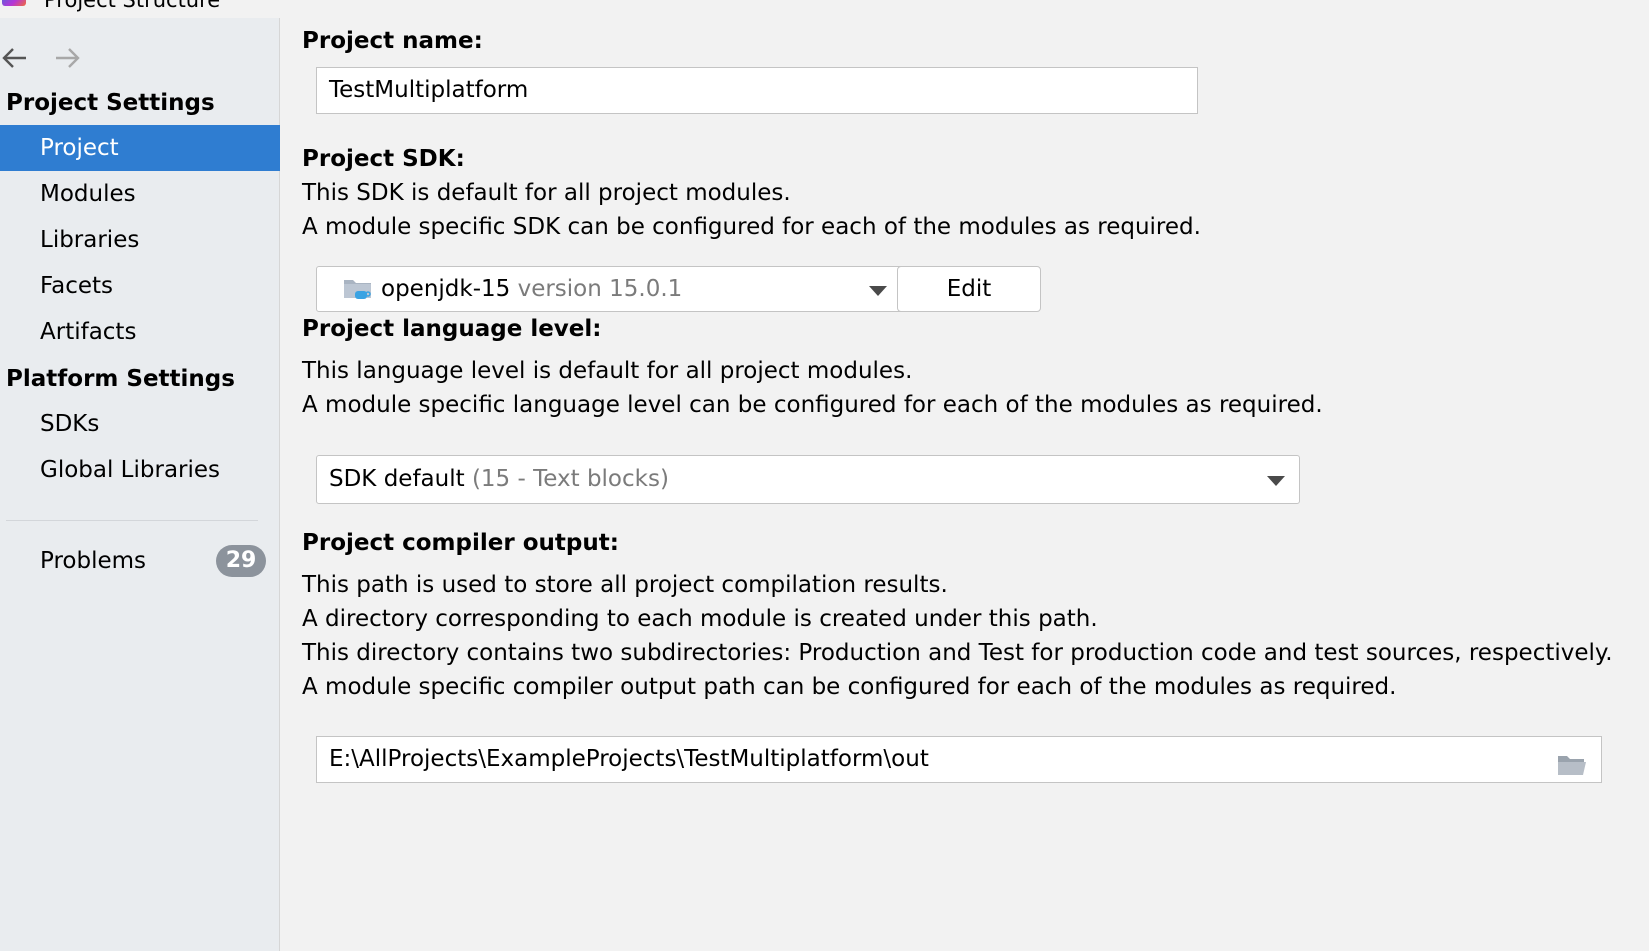 The height and width of the screenshot is (951, 1649). What do you see at coordinates (88, 194) in the screenshot?
I see `sidebar-item-label: Modules` at bounding box center [88, 194].